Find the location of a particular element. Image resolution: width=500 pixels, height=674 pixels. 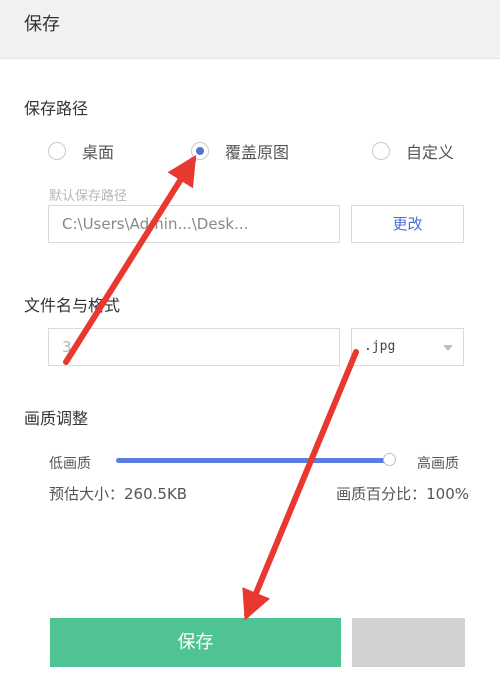

save-path-heading: 保存路径 is located at coordinates (56, 108).